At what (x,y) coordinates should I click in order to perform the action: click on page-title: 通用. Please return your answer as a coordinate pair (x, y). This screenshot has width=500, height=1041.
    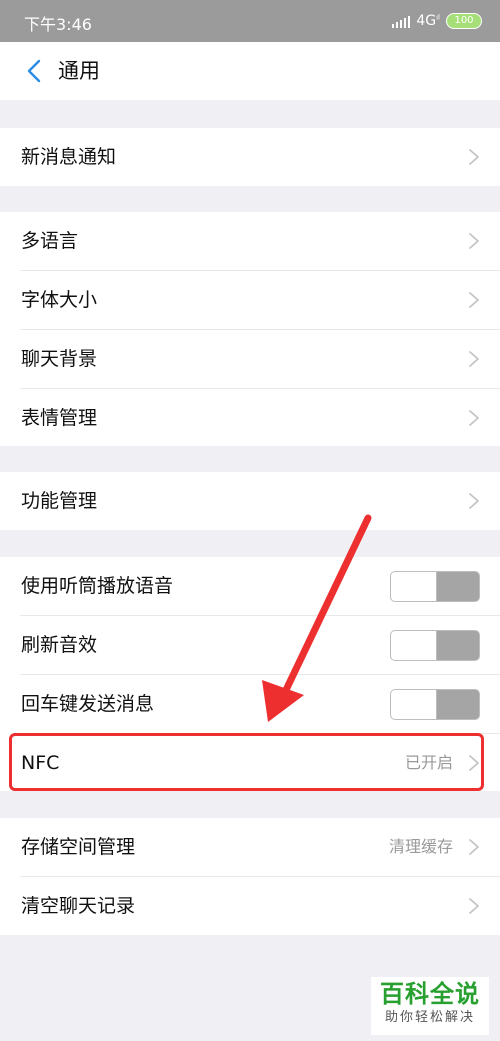
    Looking at the image, I should click on (79, 71).